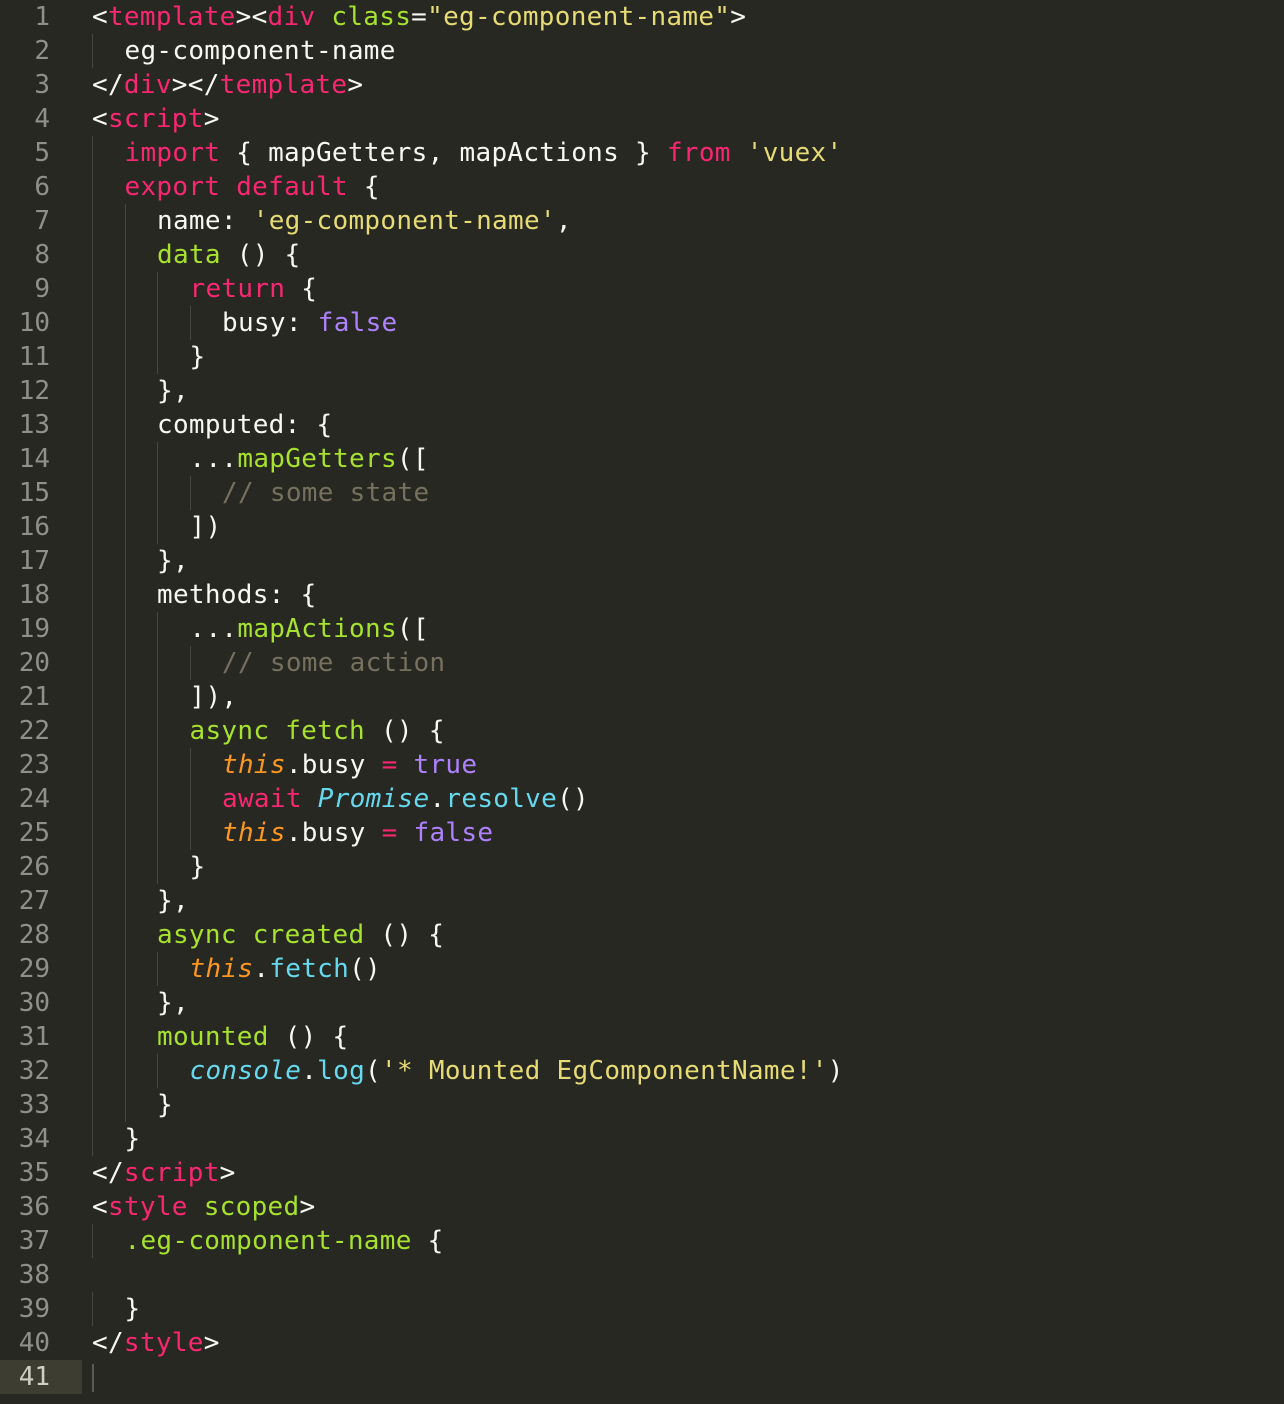 The image size is (1284, 1404). What do you see at coordinates (642, 1343) in the screenshot?
I see `code-line: 40 </style>` at bounding box center [642, 1343].